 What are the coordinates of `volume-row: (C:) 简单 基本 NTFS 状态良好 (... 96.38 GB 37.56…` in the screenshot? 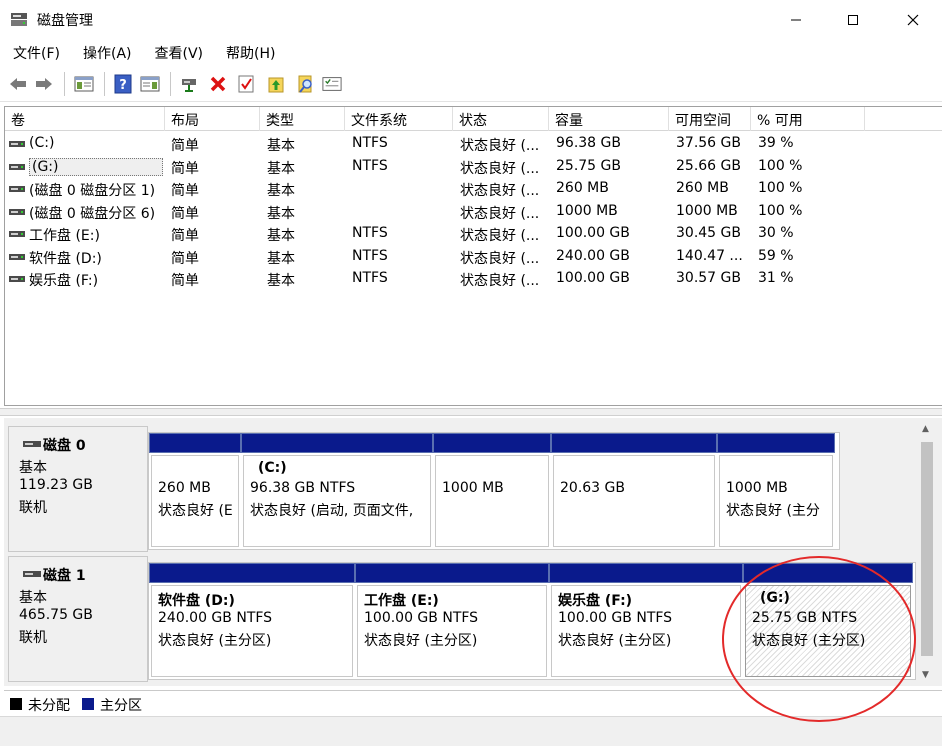 It's located at (473, 144).